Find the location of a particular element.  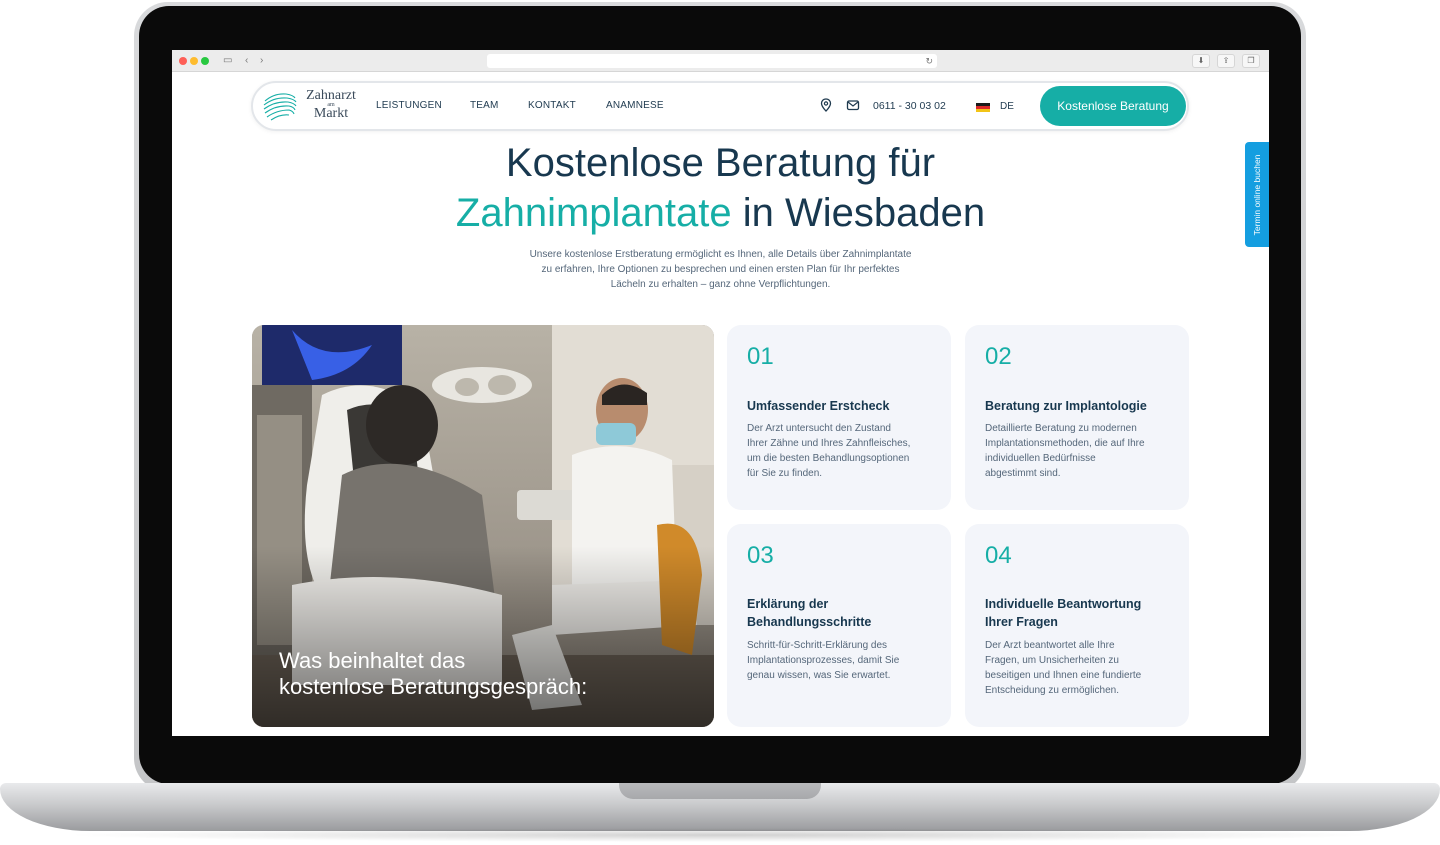

tabs-overview-icon: ❐ is located at coordinates (1251, 61).